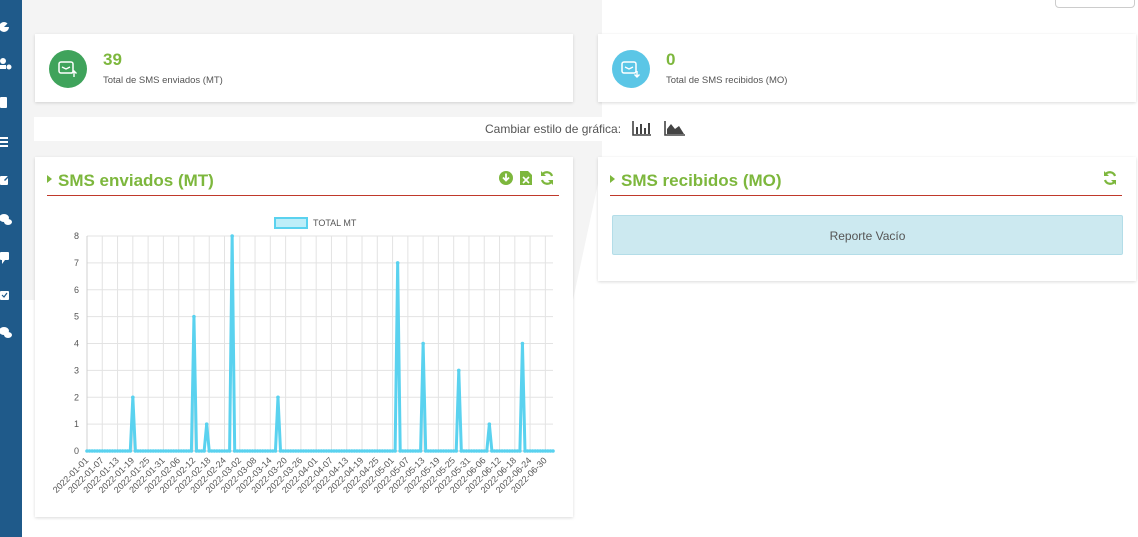  I want to click on y-tick-label: 8, so click(76, 236).